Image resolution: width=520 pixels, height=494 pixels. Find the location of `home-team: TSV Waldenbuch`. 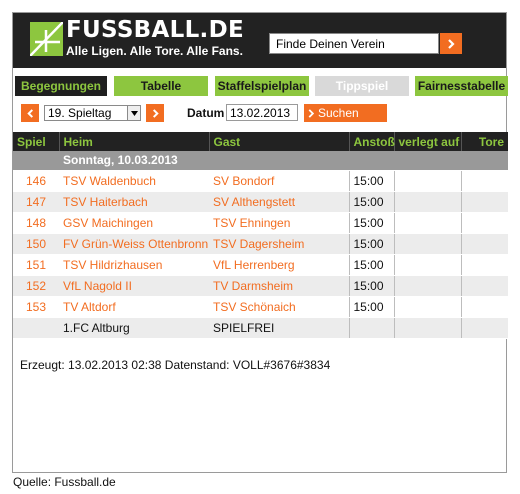

home-team: TSV Waldenbuch is located at coordinates (134, 181).